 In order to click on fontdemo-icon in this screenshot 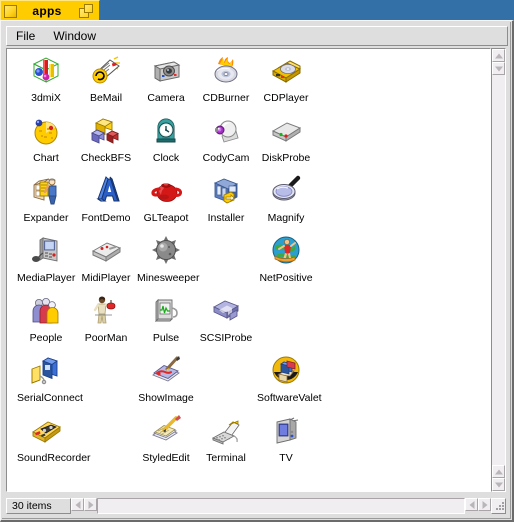, I will do `click(106, 190)`.